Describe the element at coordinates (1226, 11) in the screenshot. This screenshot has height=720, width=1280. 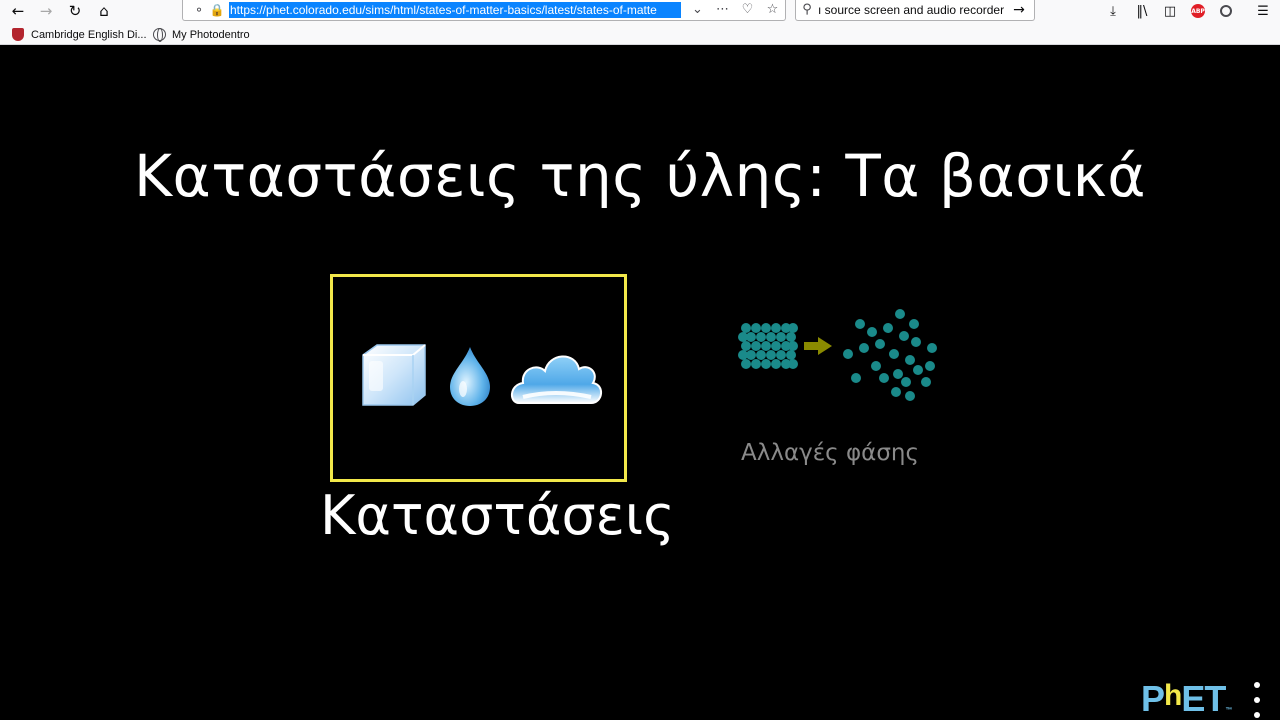
I see `account-icon` at that location.